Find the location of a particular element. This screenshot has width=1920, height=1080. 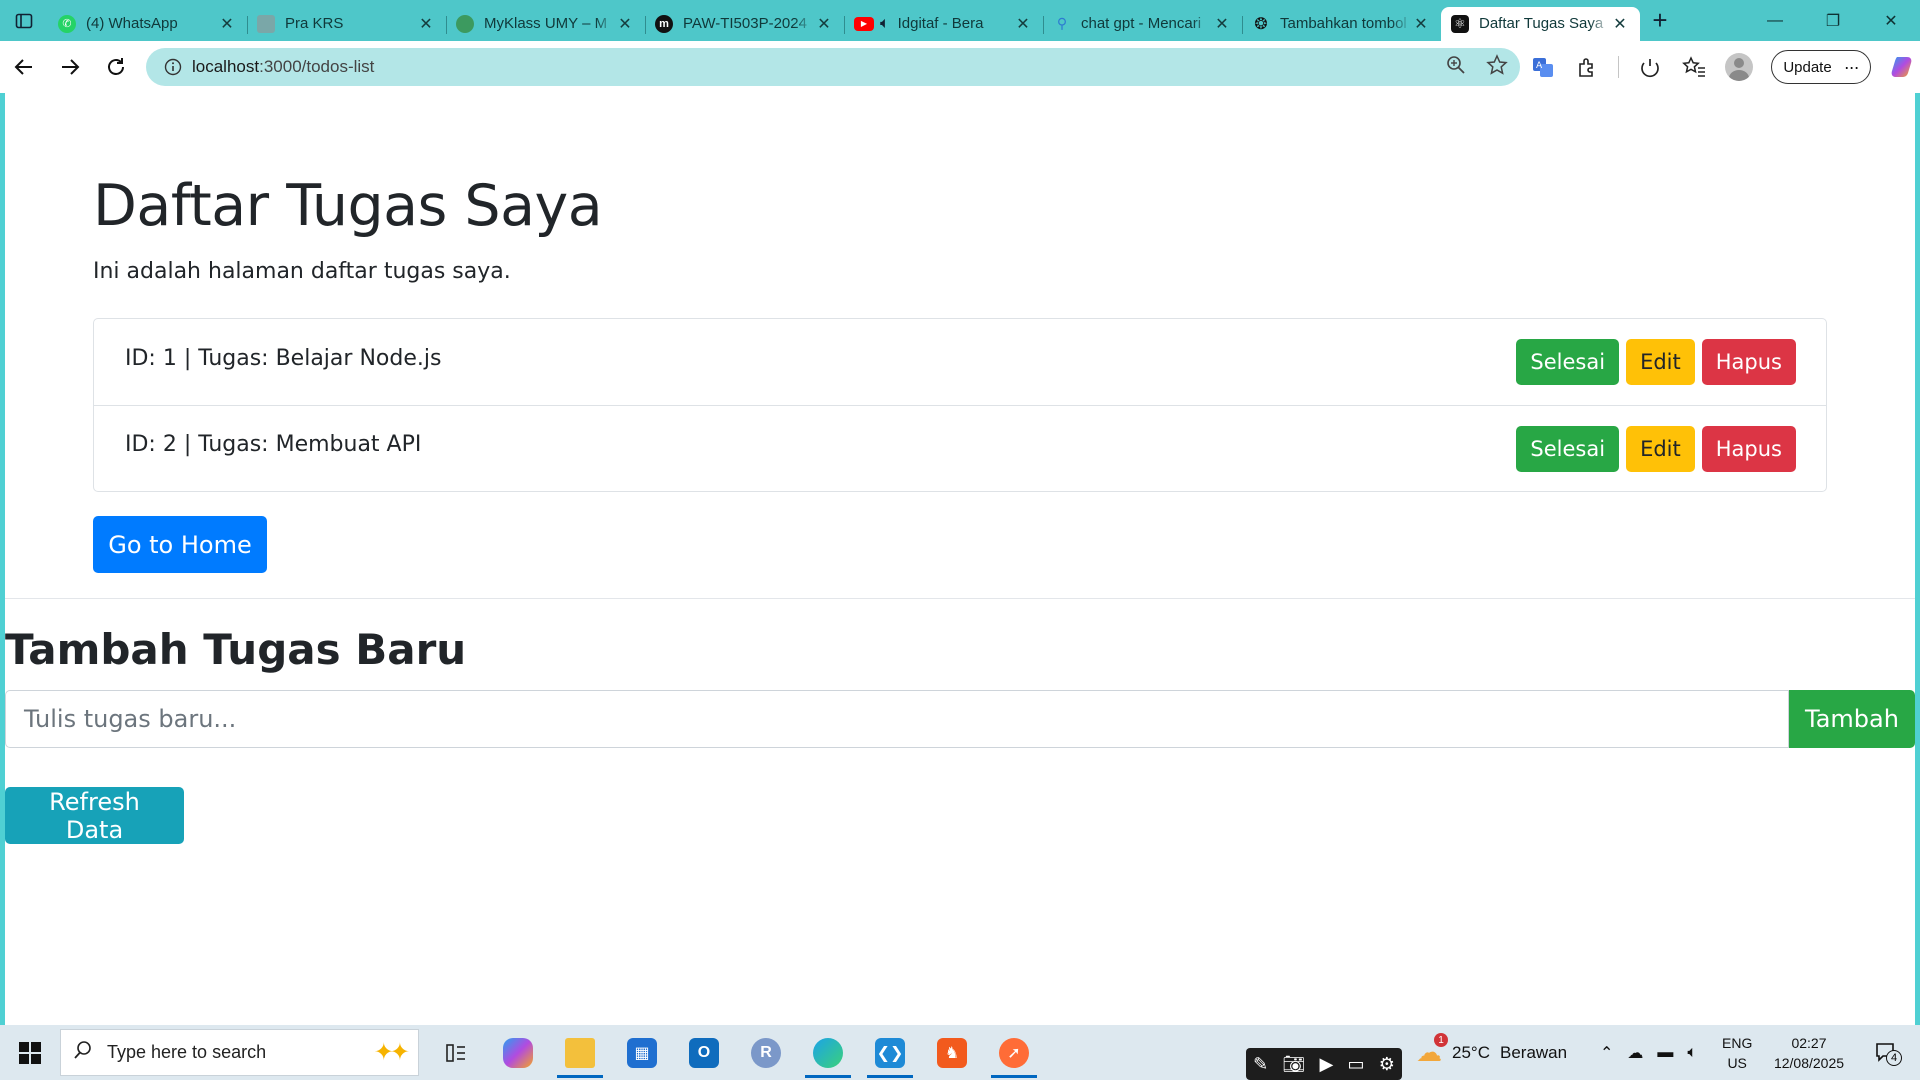

taskbar-search: Type here to search ✦✦ is located at coordinates (239, 1052).